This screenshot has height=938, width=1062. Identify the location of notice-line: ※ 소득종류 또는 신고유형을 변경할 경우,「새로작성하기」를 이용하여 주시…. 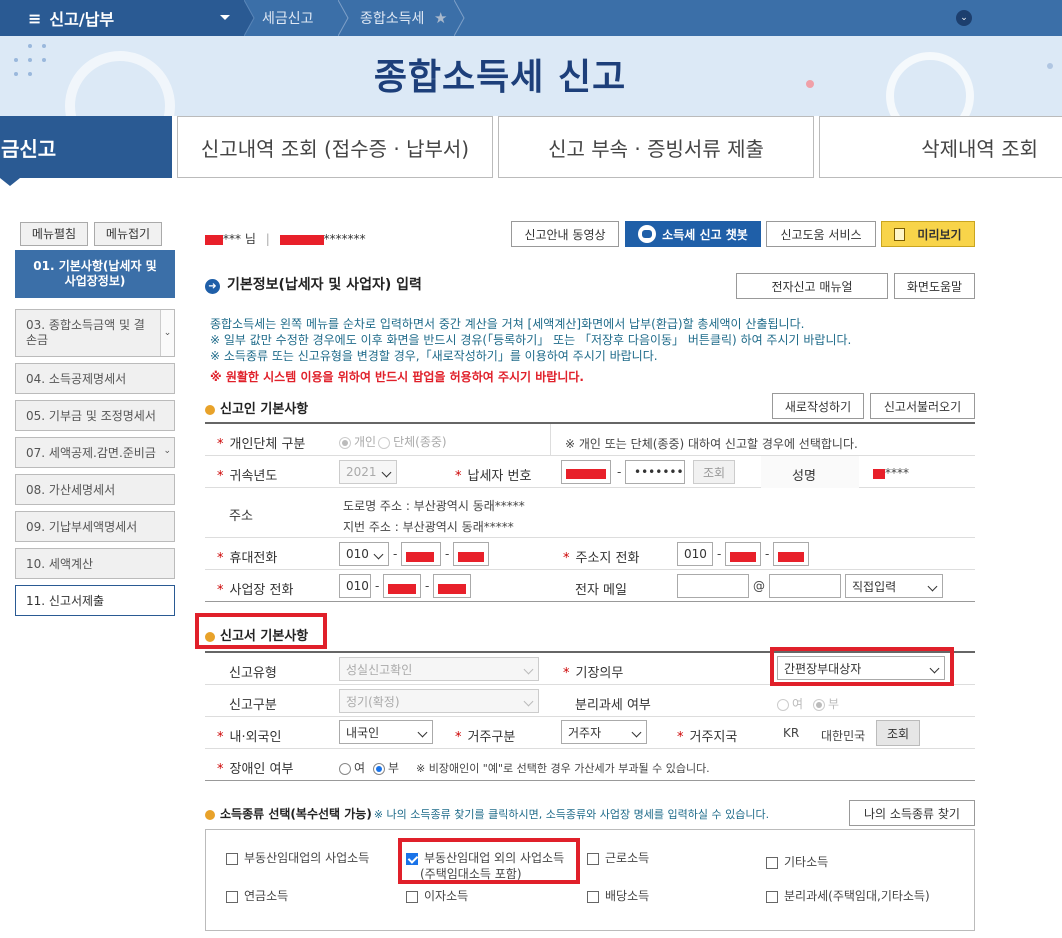
(434, 356).